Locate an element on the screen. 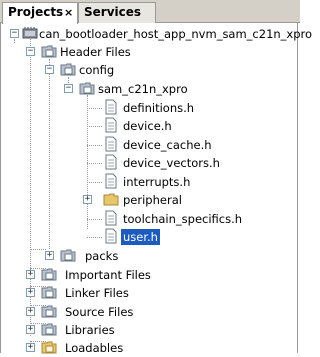 Image resolution: width=320 pixels, height=357 pixels. source-files-label: Source Files is located at coordinates (99, 312).